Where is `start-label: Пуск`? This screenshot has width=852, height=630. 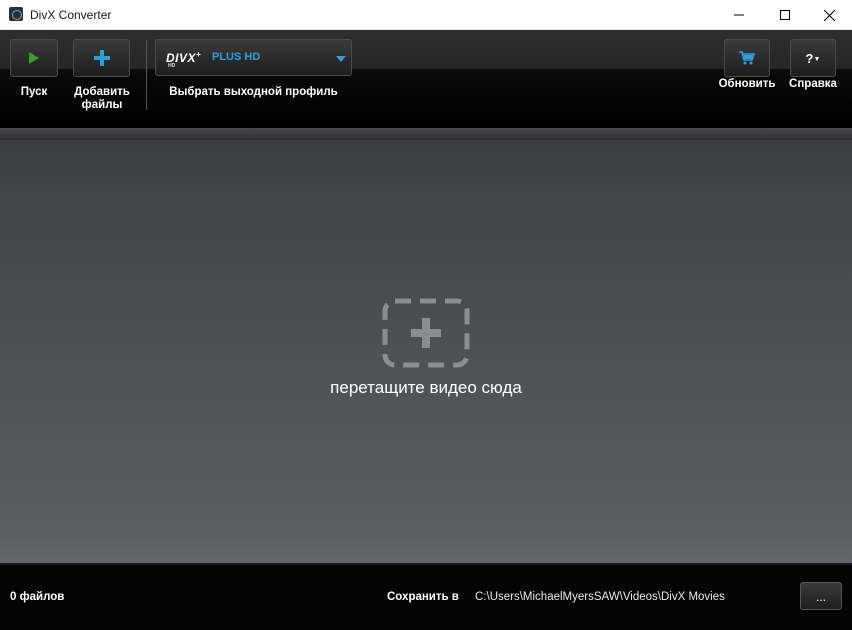 start-label: Пуск is located at coordinates (34, 92).